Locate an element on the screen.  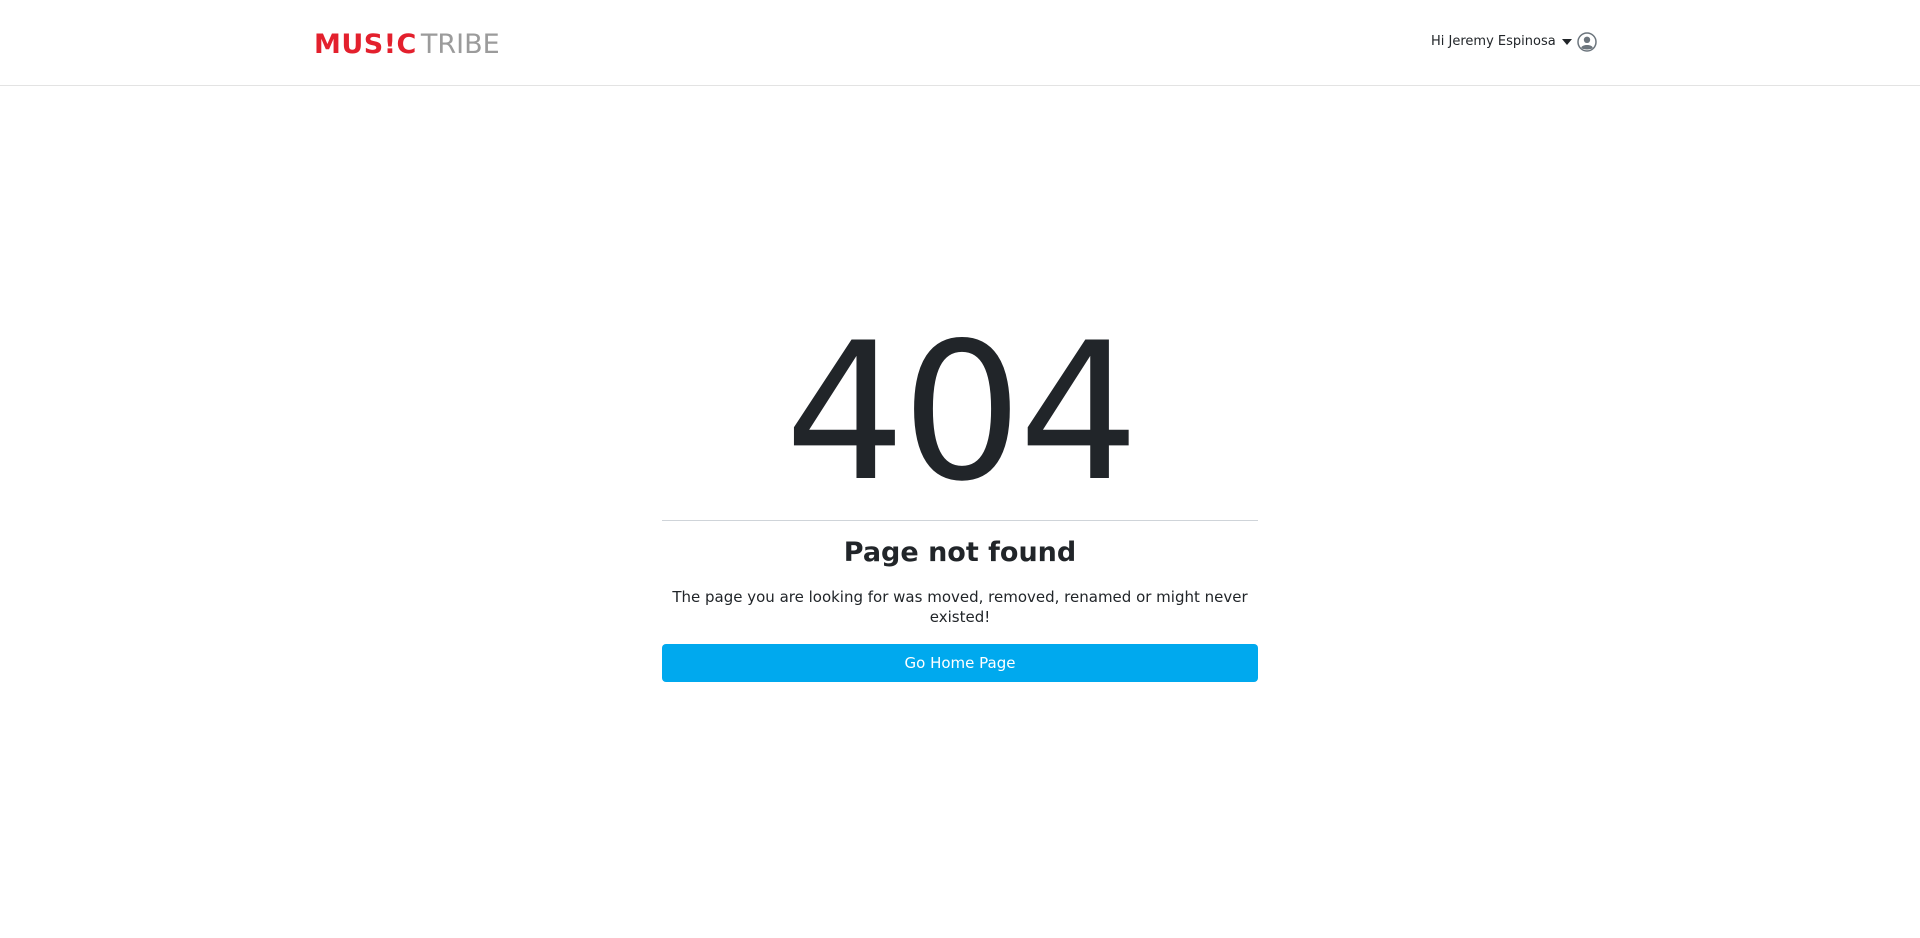
user-avatar-icon is located at coordinates (1586, 42).